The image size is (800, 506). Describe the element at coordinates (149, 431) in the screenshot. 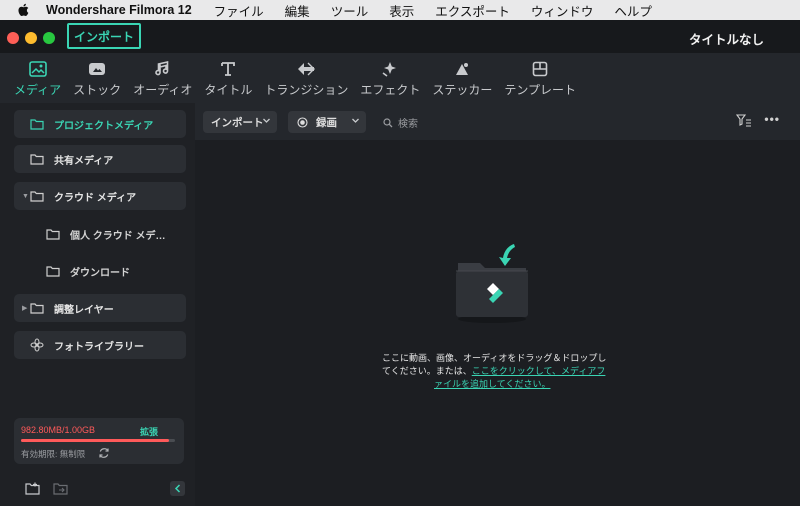

I see `expand-storage-link: 拡張` at that location.